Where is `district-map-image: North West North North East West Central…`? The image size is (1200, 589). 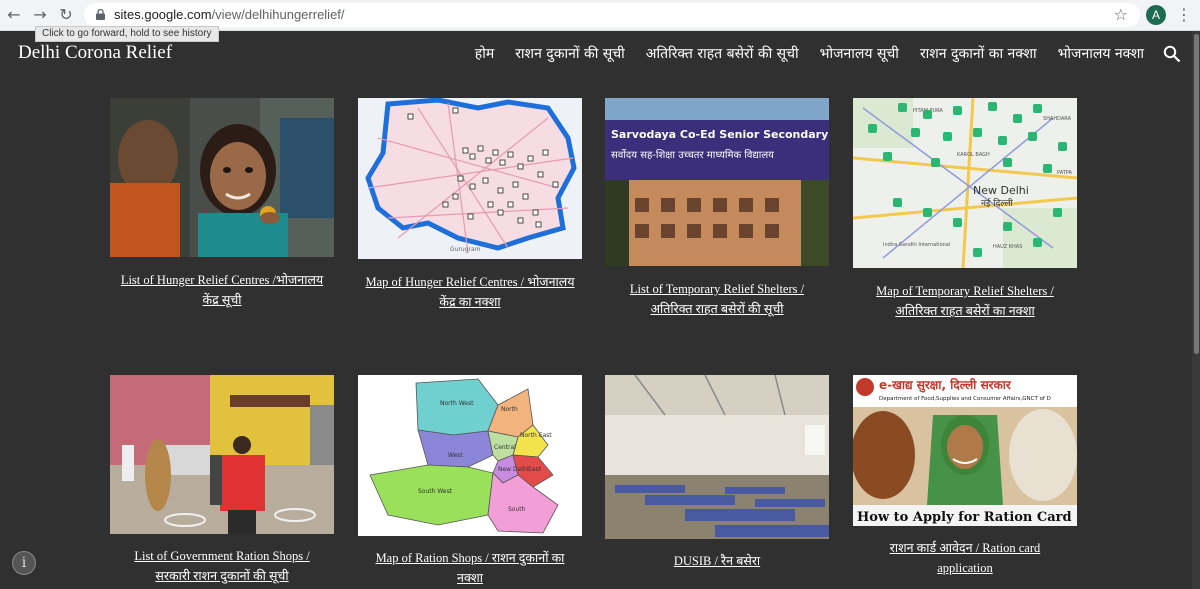 district-map-image: North West North North East West Central… is located at coordinates (470, 455).